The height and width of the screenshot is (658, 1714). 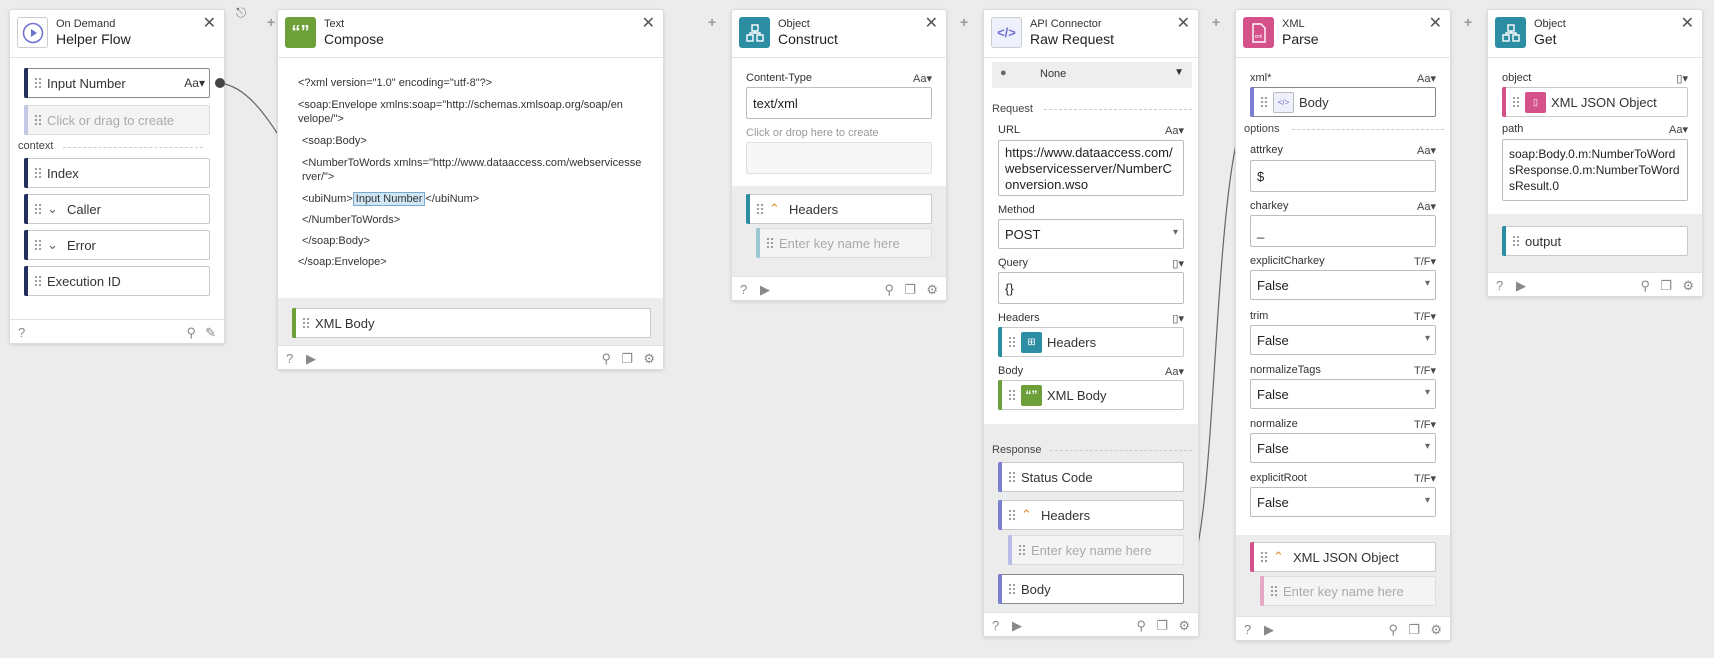 I want to click on response-body-output: Body, so click(x=1091, y=589).